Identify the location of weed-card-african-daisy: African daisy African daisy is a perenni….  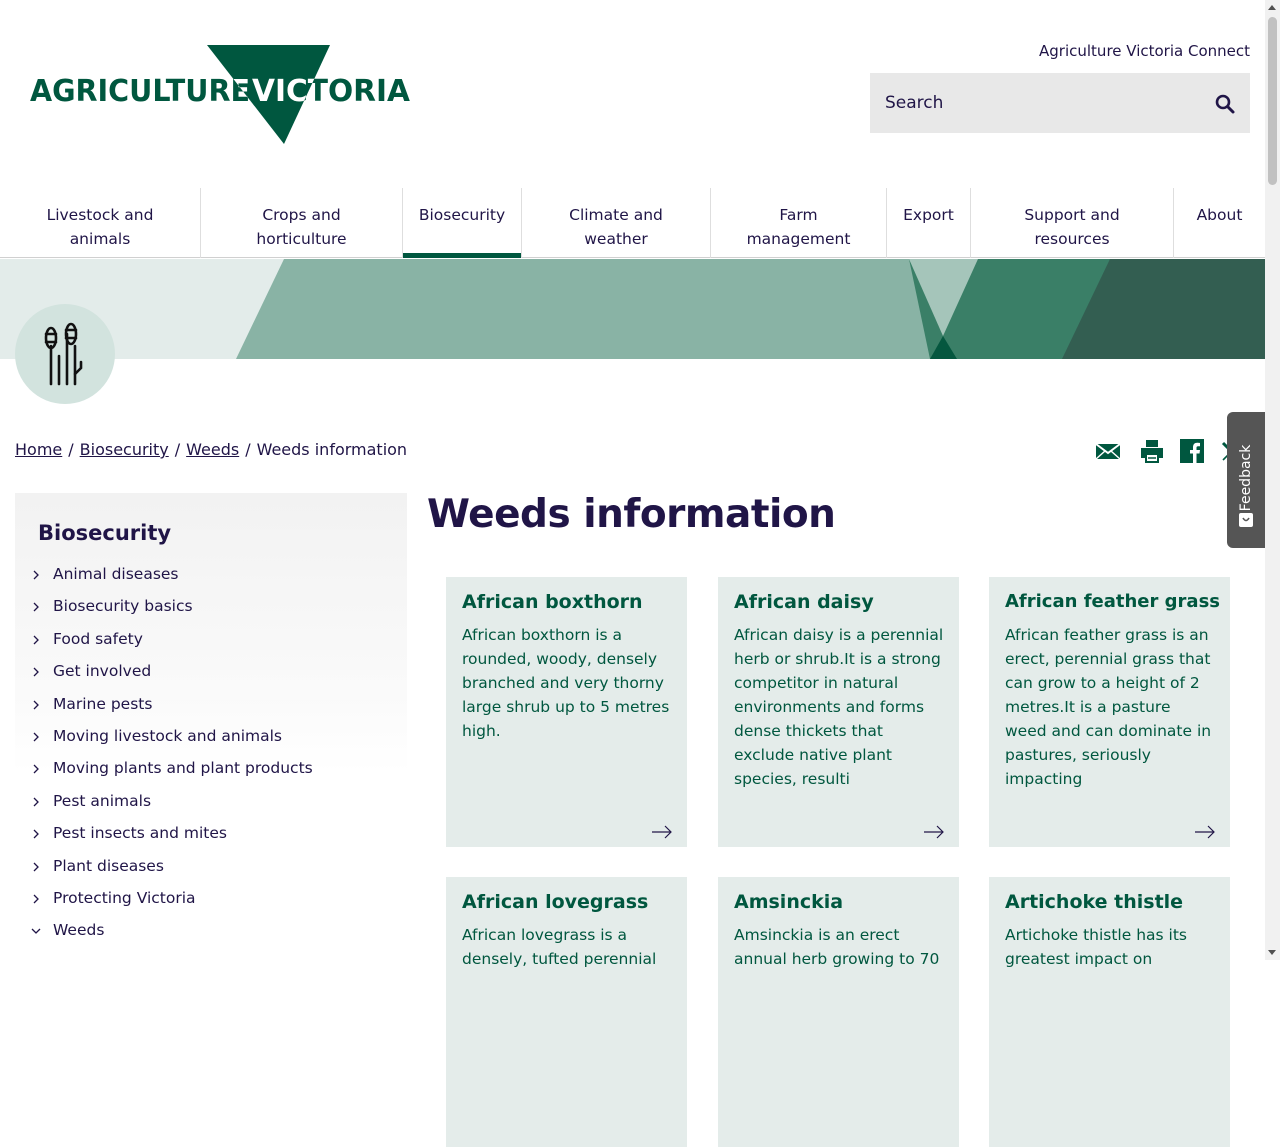
(838, 712).